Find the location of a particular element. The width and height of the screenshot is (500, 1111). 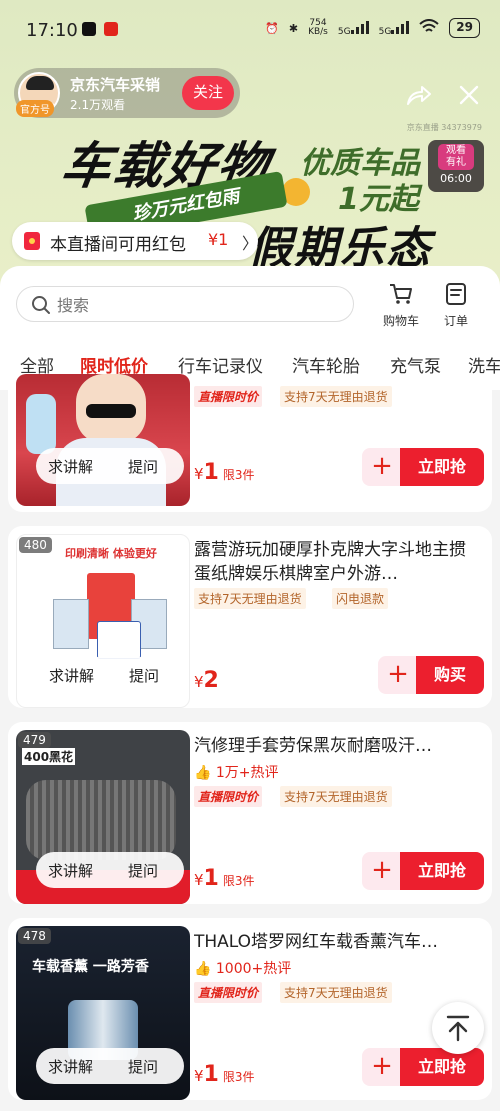

official-badge: 官方号 is located at coordinates (35, 108).